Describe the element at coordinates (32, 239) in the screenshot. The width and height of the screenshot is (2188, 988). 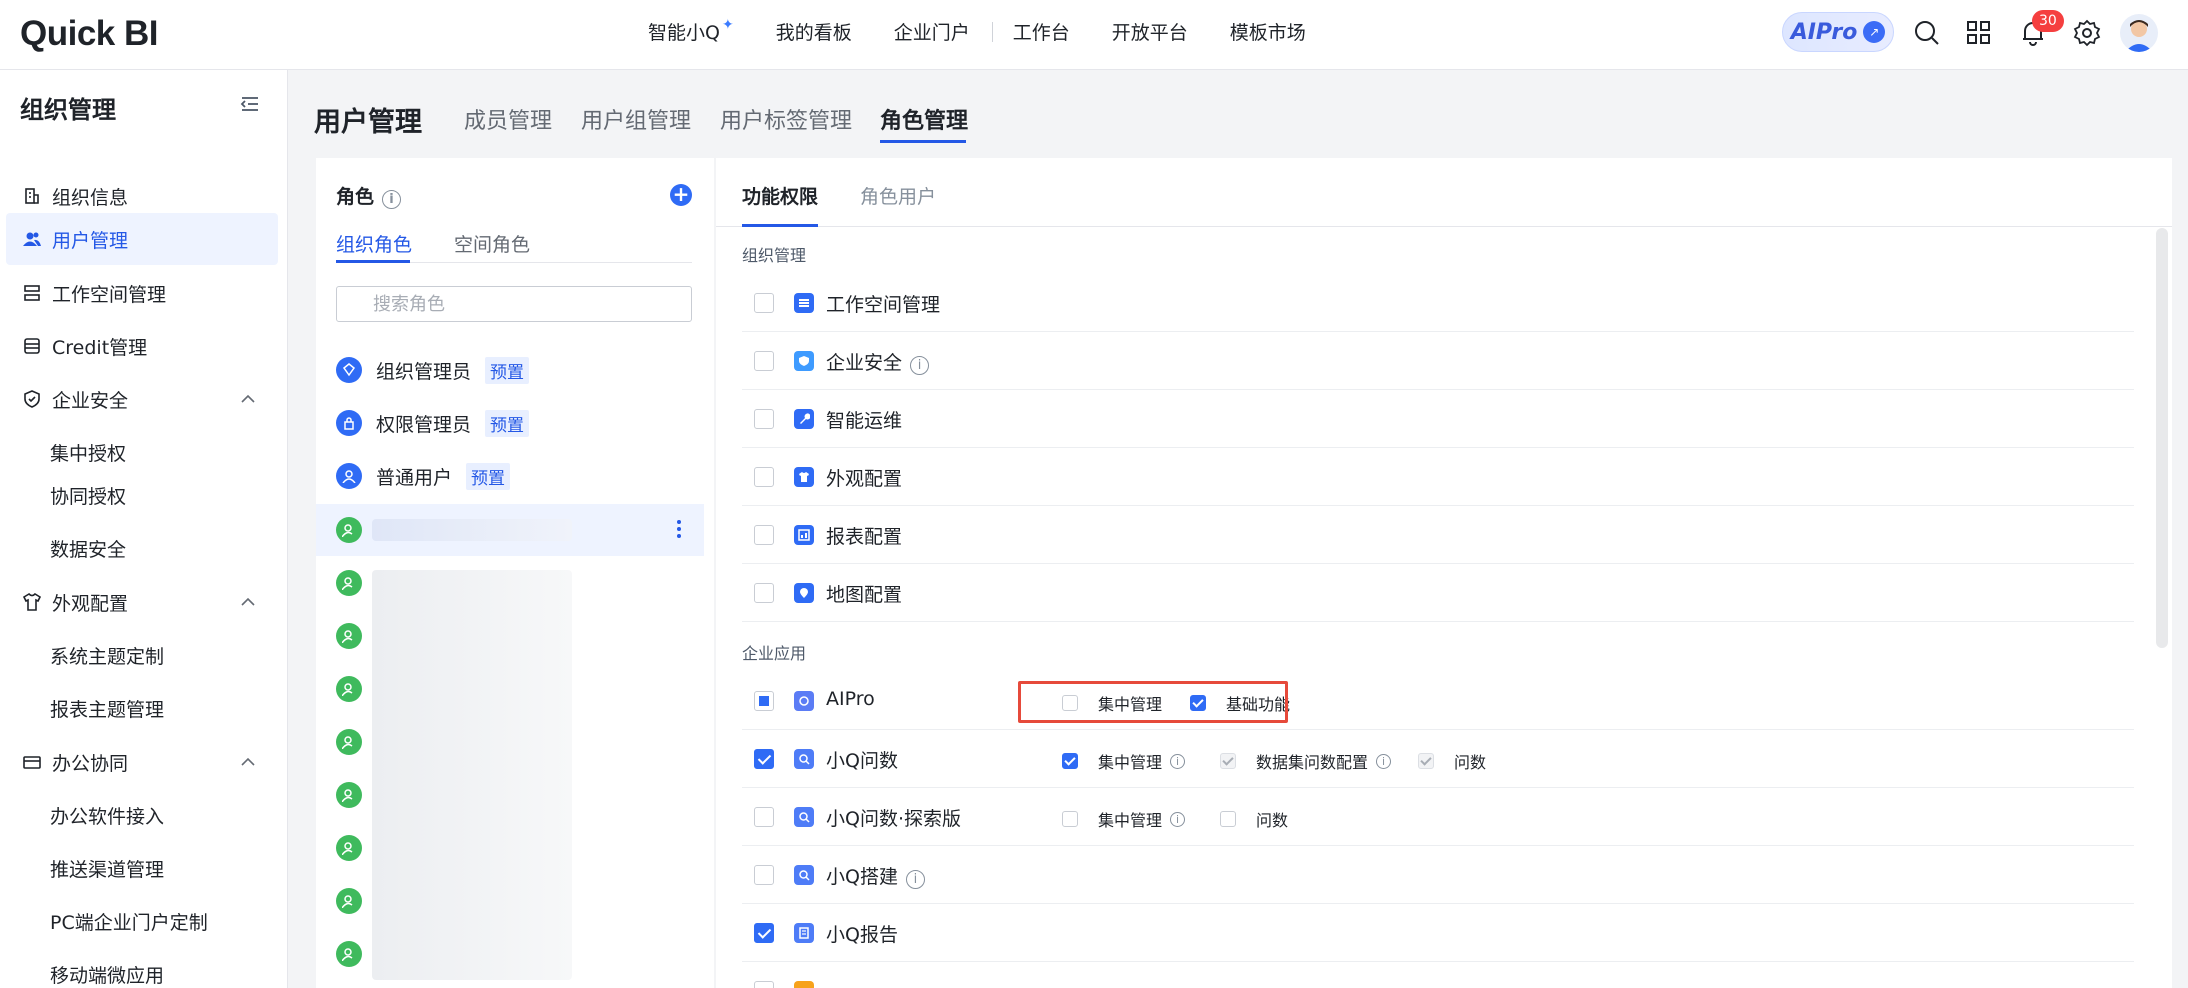
I see `users-icon` at that location.